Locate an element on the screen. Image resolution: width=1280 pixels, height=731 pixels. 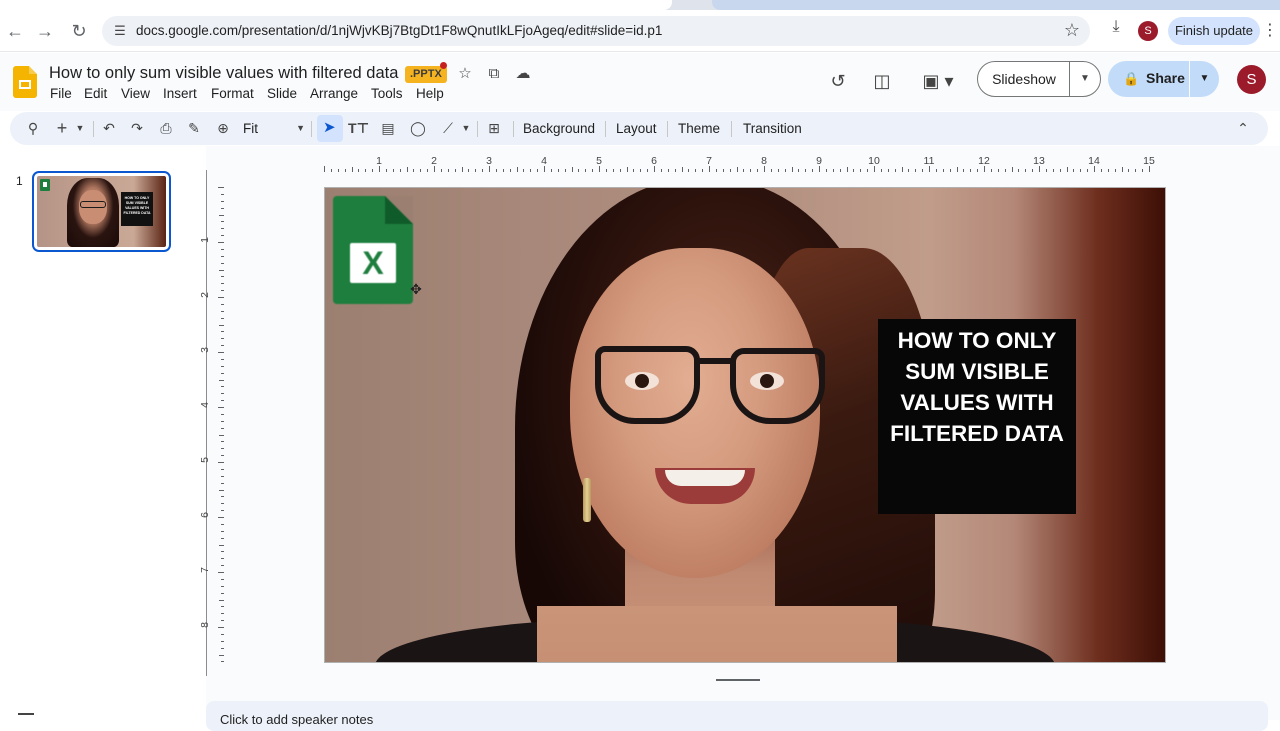
undo-icon: ↶ is located at coordinates (109, 128).